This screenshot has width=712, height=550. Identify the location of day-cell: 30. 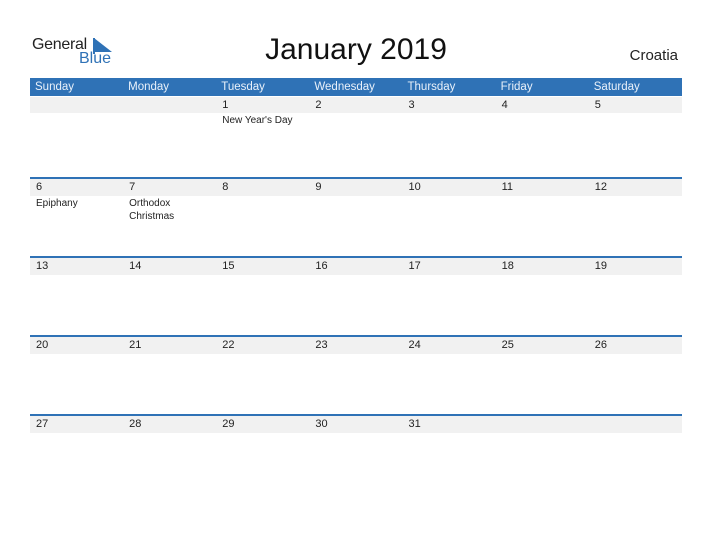
(356, 454).